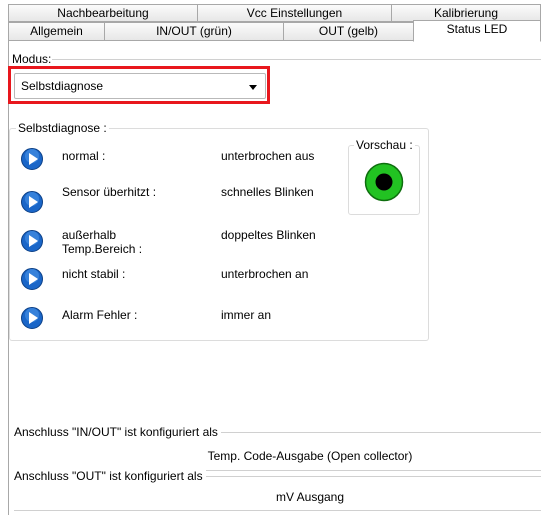 Image resolution: width=541 pixels, height=515 pixels. What do you see at coordinates (268, 156) in the screenshot?
I see `row-normal-value: unterbrochen aus` at bounding box center [268, 156].